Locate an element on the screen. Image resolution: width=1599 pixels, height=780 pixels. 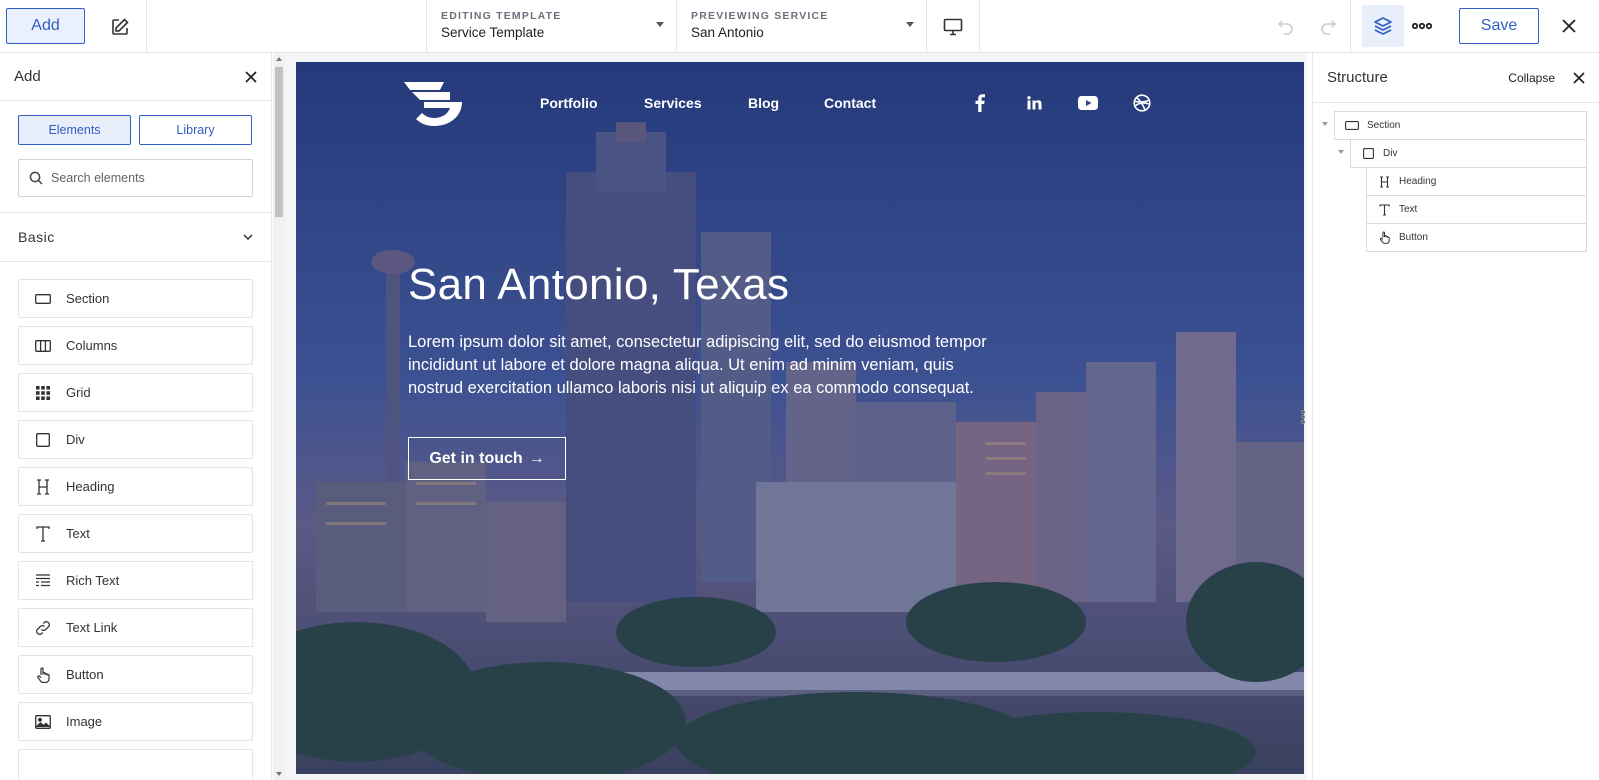
tree-node-label: Button is located at coordinates (1413, 237).